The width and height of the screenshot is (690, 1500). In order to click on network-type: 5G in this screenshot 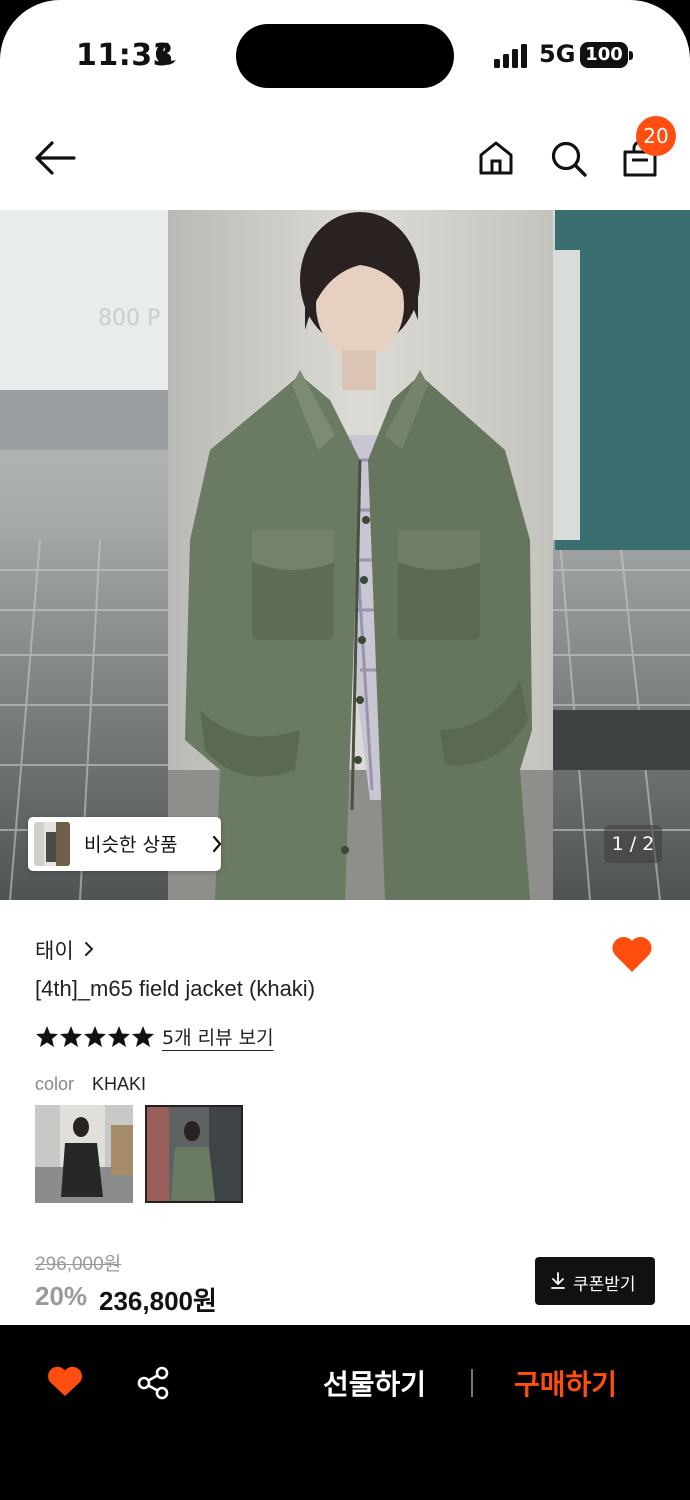, I will do `click(557, 54)`.